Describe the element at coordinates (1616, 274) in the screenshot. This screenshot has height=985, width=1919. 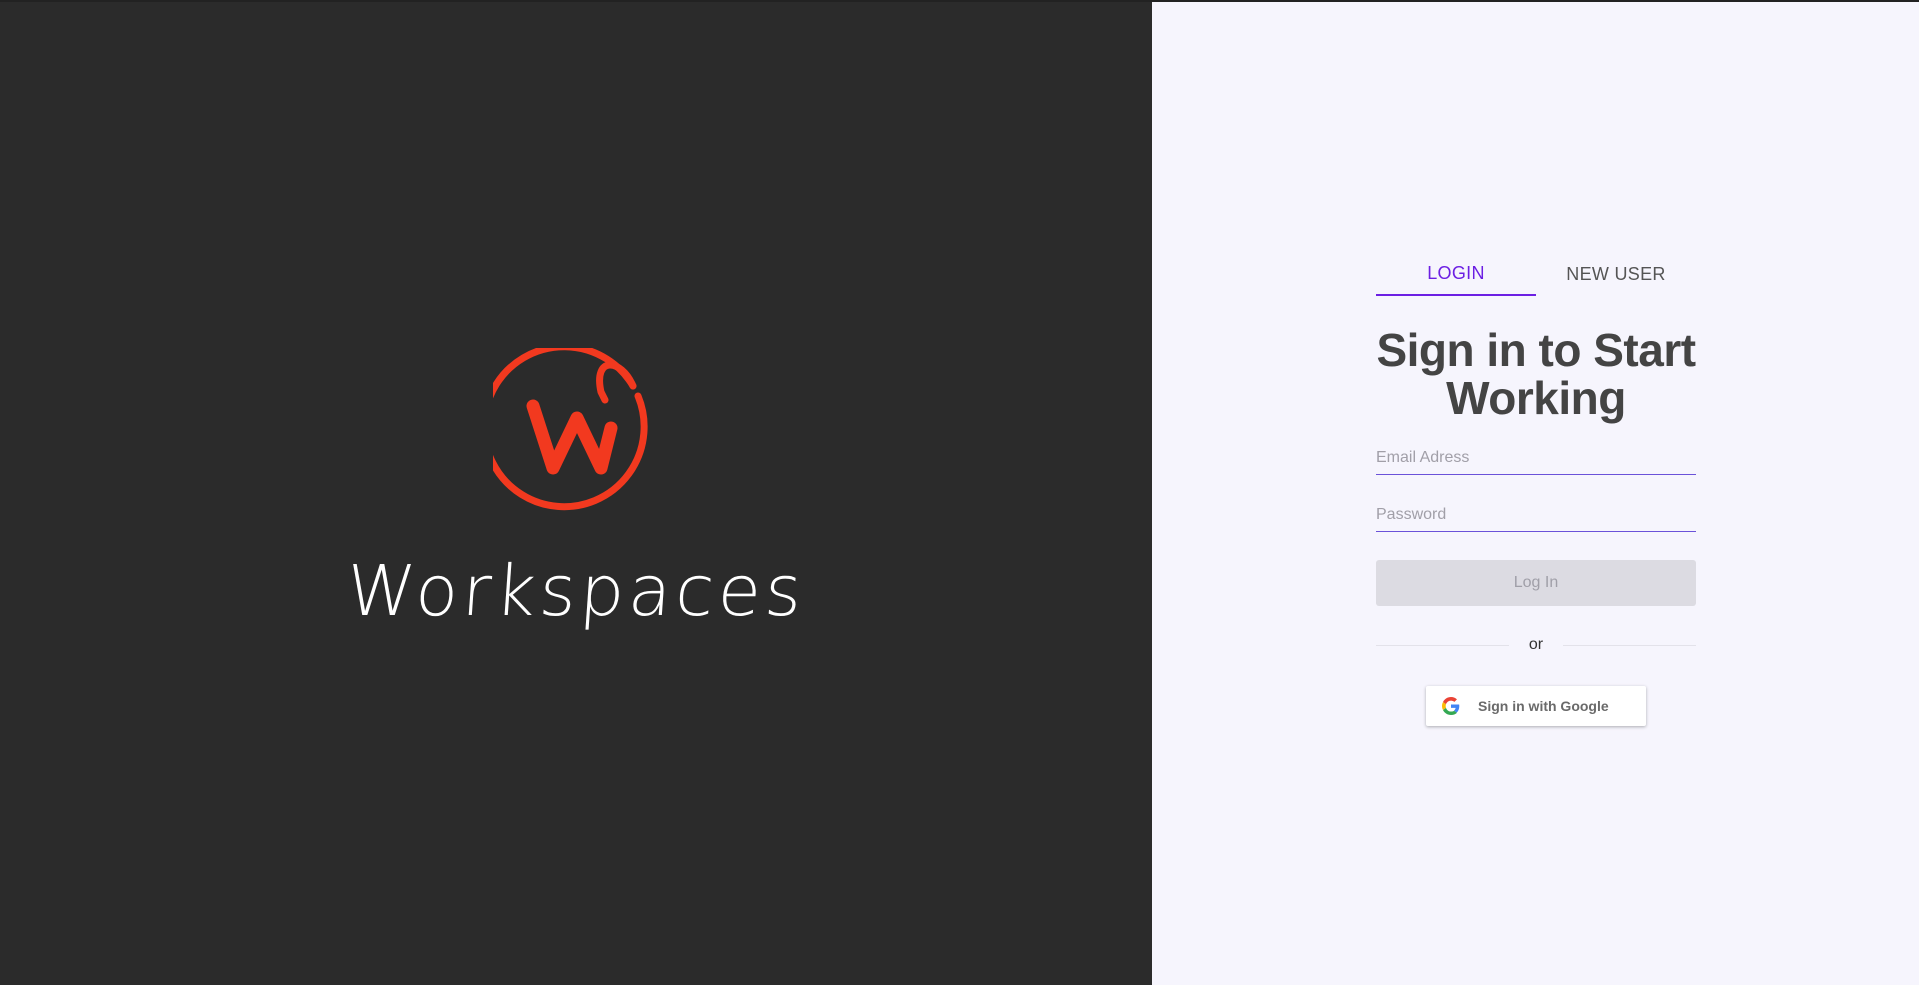
I see `tab-new-user: NEW USER` at that location.